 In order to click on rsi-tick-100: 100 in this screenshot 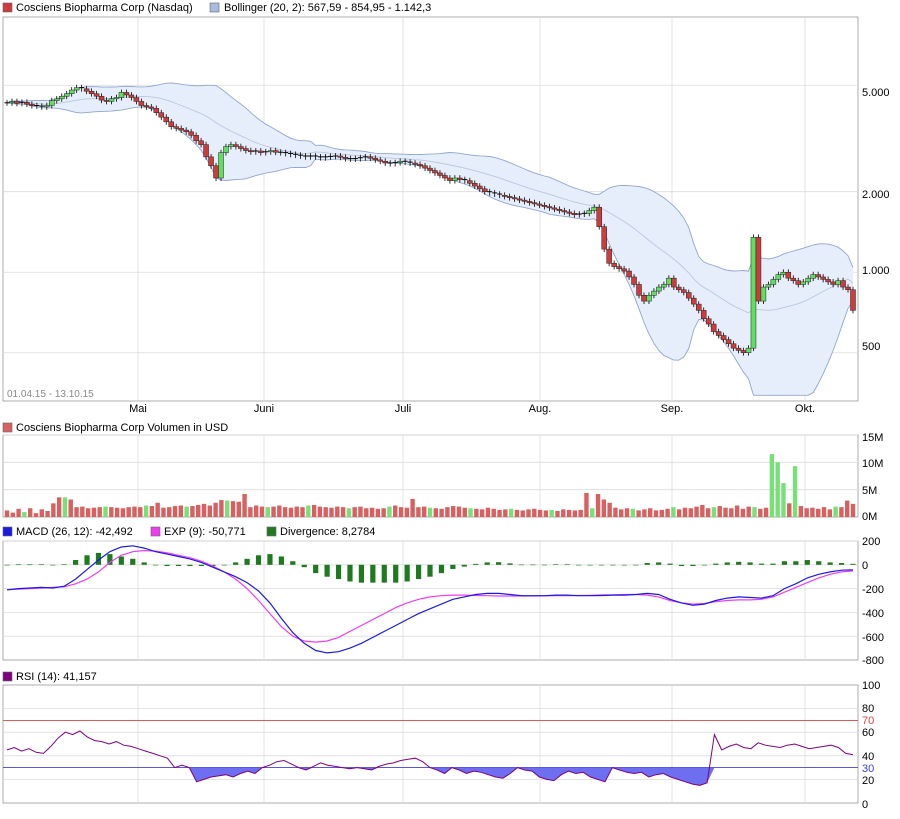, I will do `click(871, 686)`.